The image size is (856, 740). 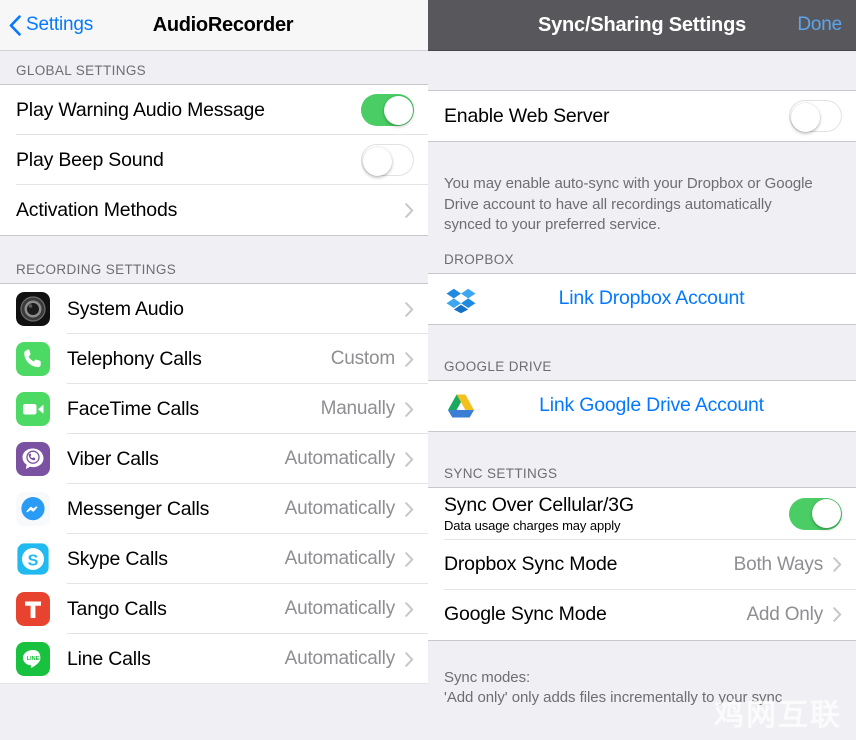 I want to click on row-link-google-drive-account: Link Google Drive Account, so click(x=642, y=405).